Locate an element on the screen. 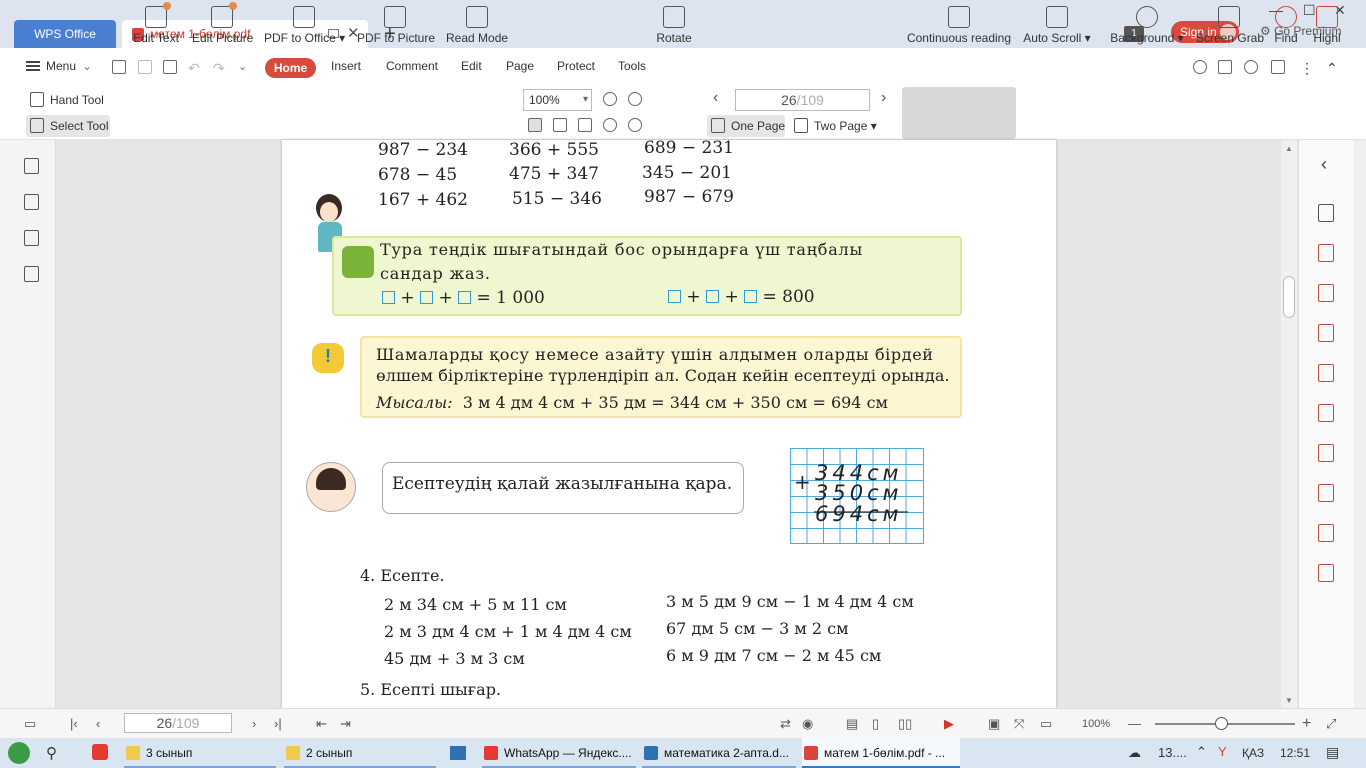 This screenshot has height=768, width=1366. comment-icon is located at coordinates (1278, 67).